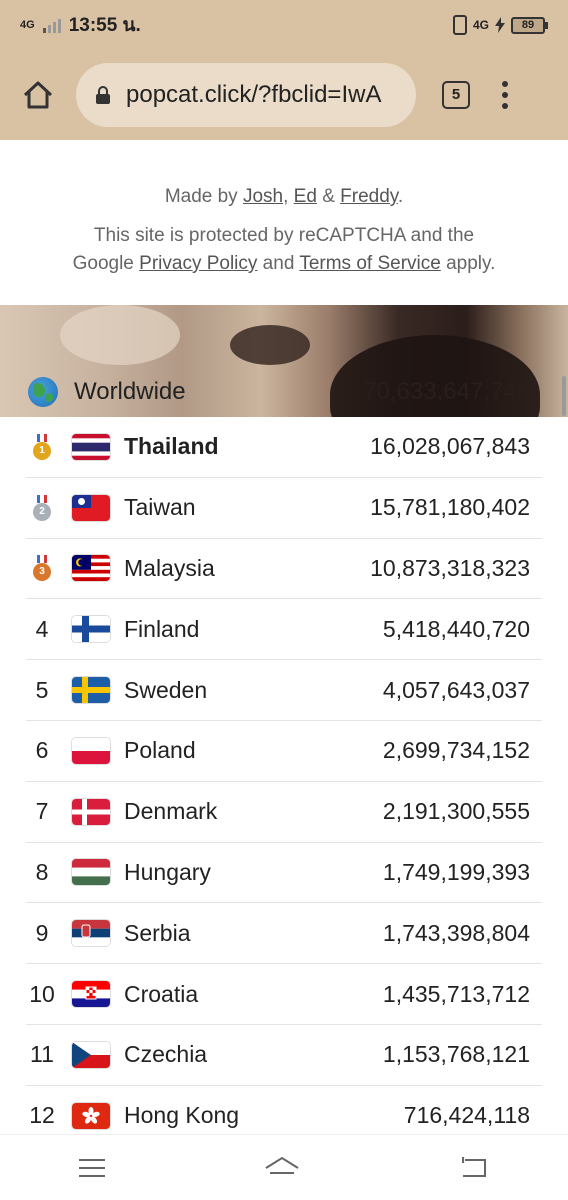 This screenshot has width=568, height=1200. What do you see at coordinates (166, 689) in the screenshot?
I see `country-name: Sweden` at bounding box center [166, 689].